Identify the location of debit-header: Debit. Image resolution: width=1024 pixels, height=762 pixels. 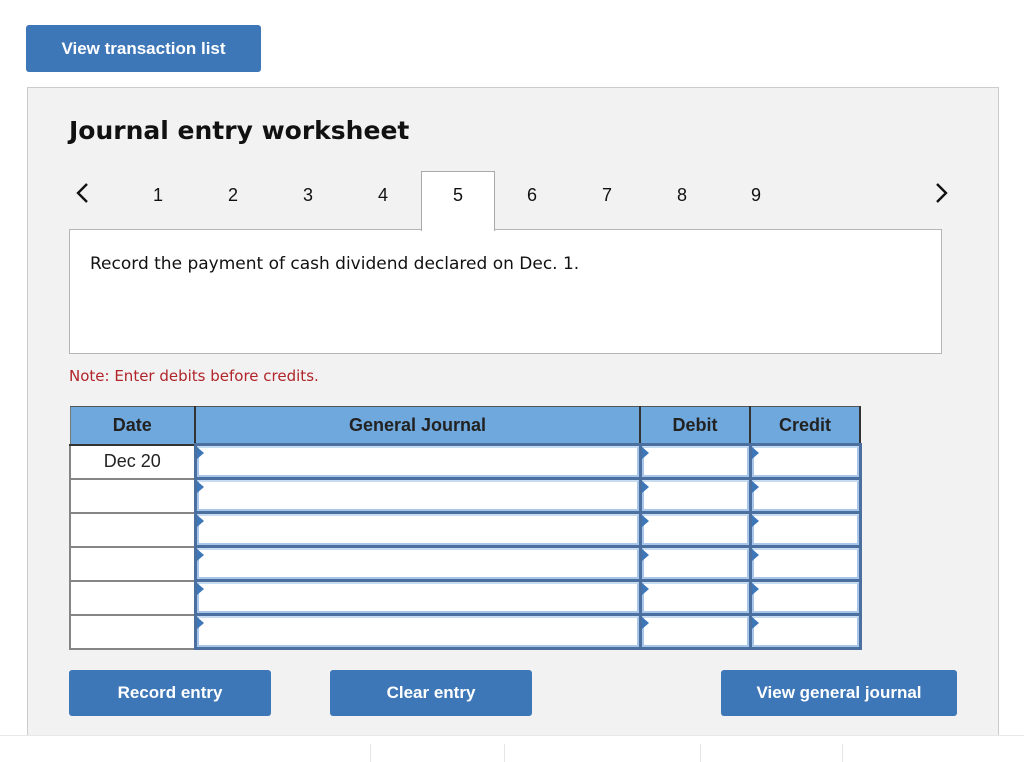
(695, 426).